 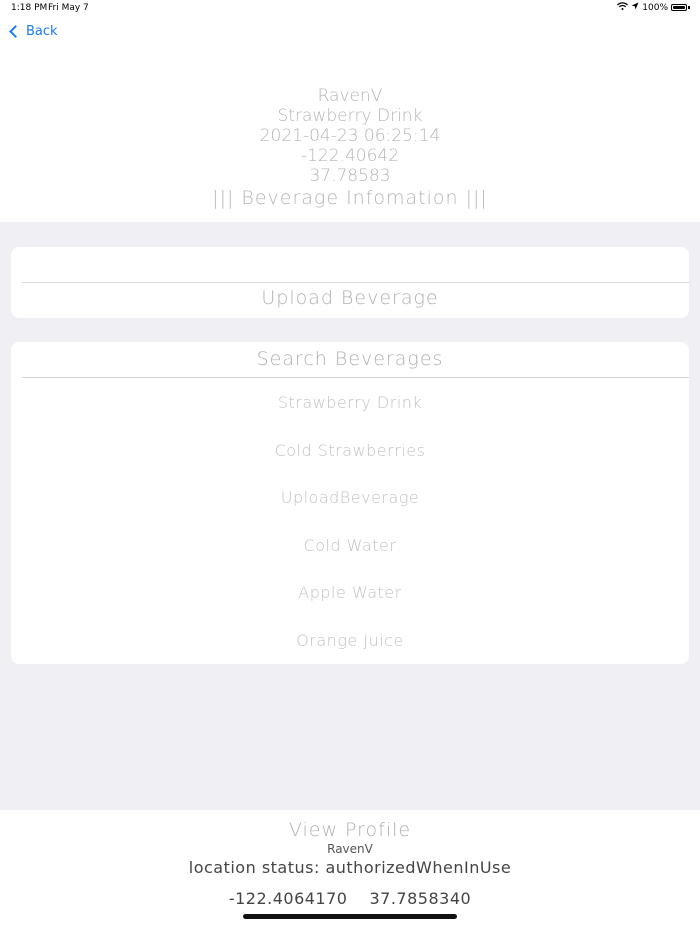 What do you see at coordinates (350, 849) in the screenshot?
I see `footer-username: RavenV` at bounding box center [350, 849].